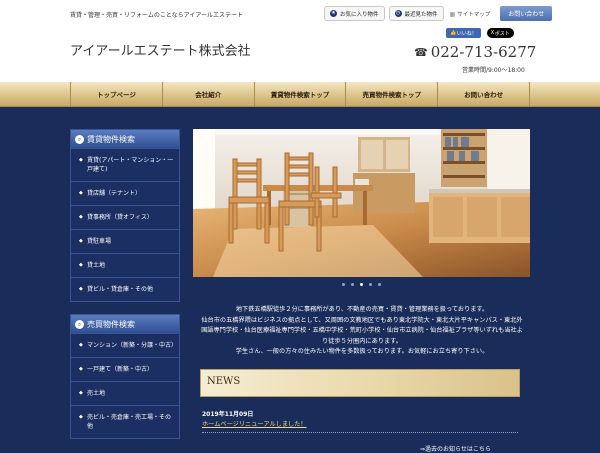 The width and height of the screenshot is (600, 453). I want to click on x-post-button: X ポスト, so click(500, 33).